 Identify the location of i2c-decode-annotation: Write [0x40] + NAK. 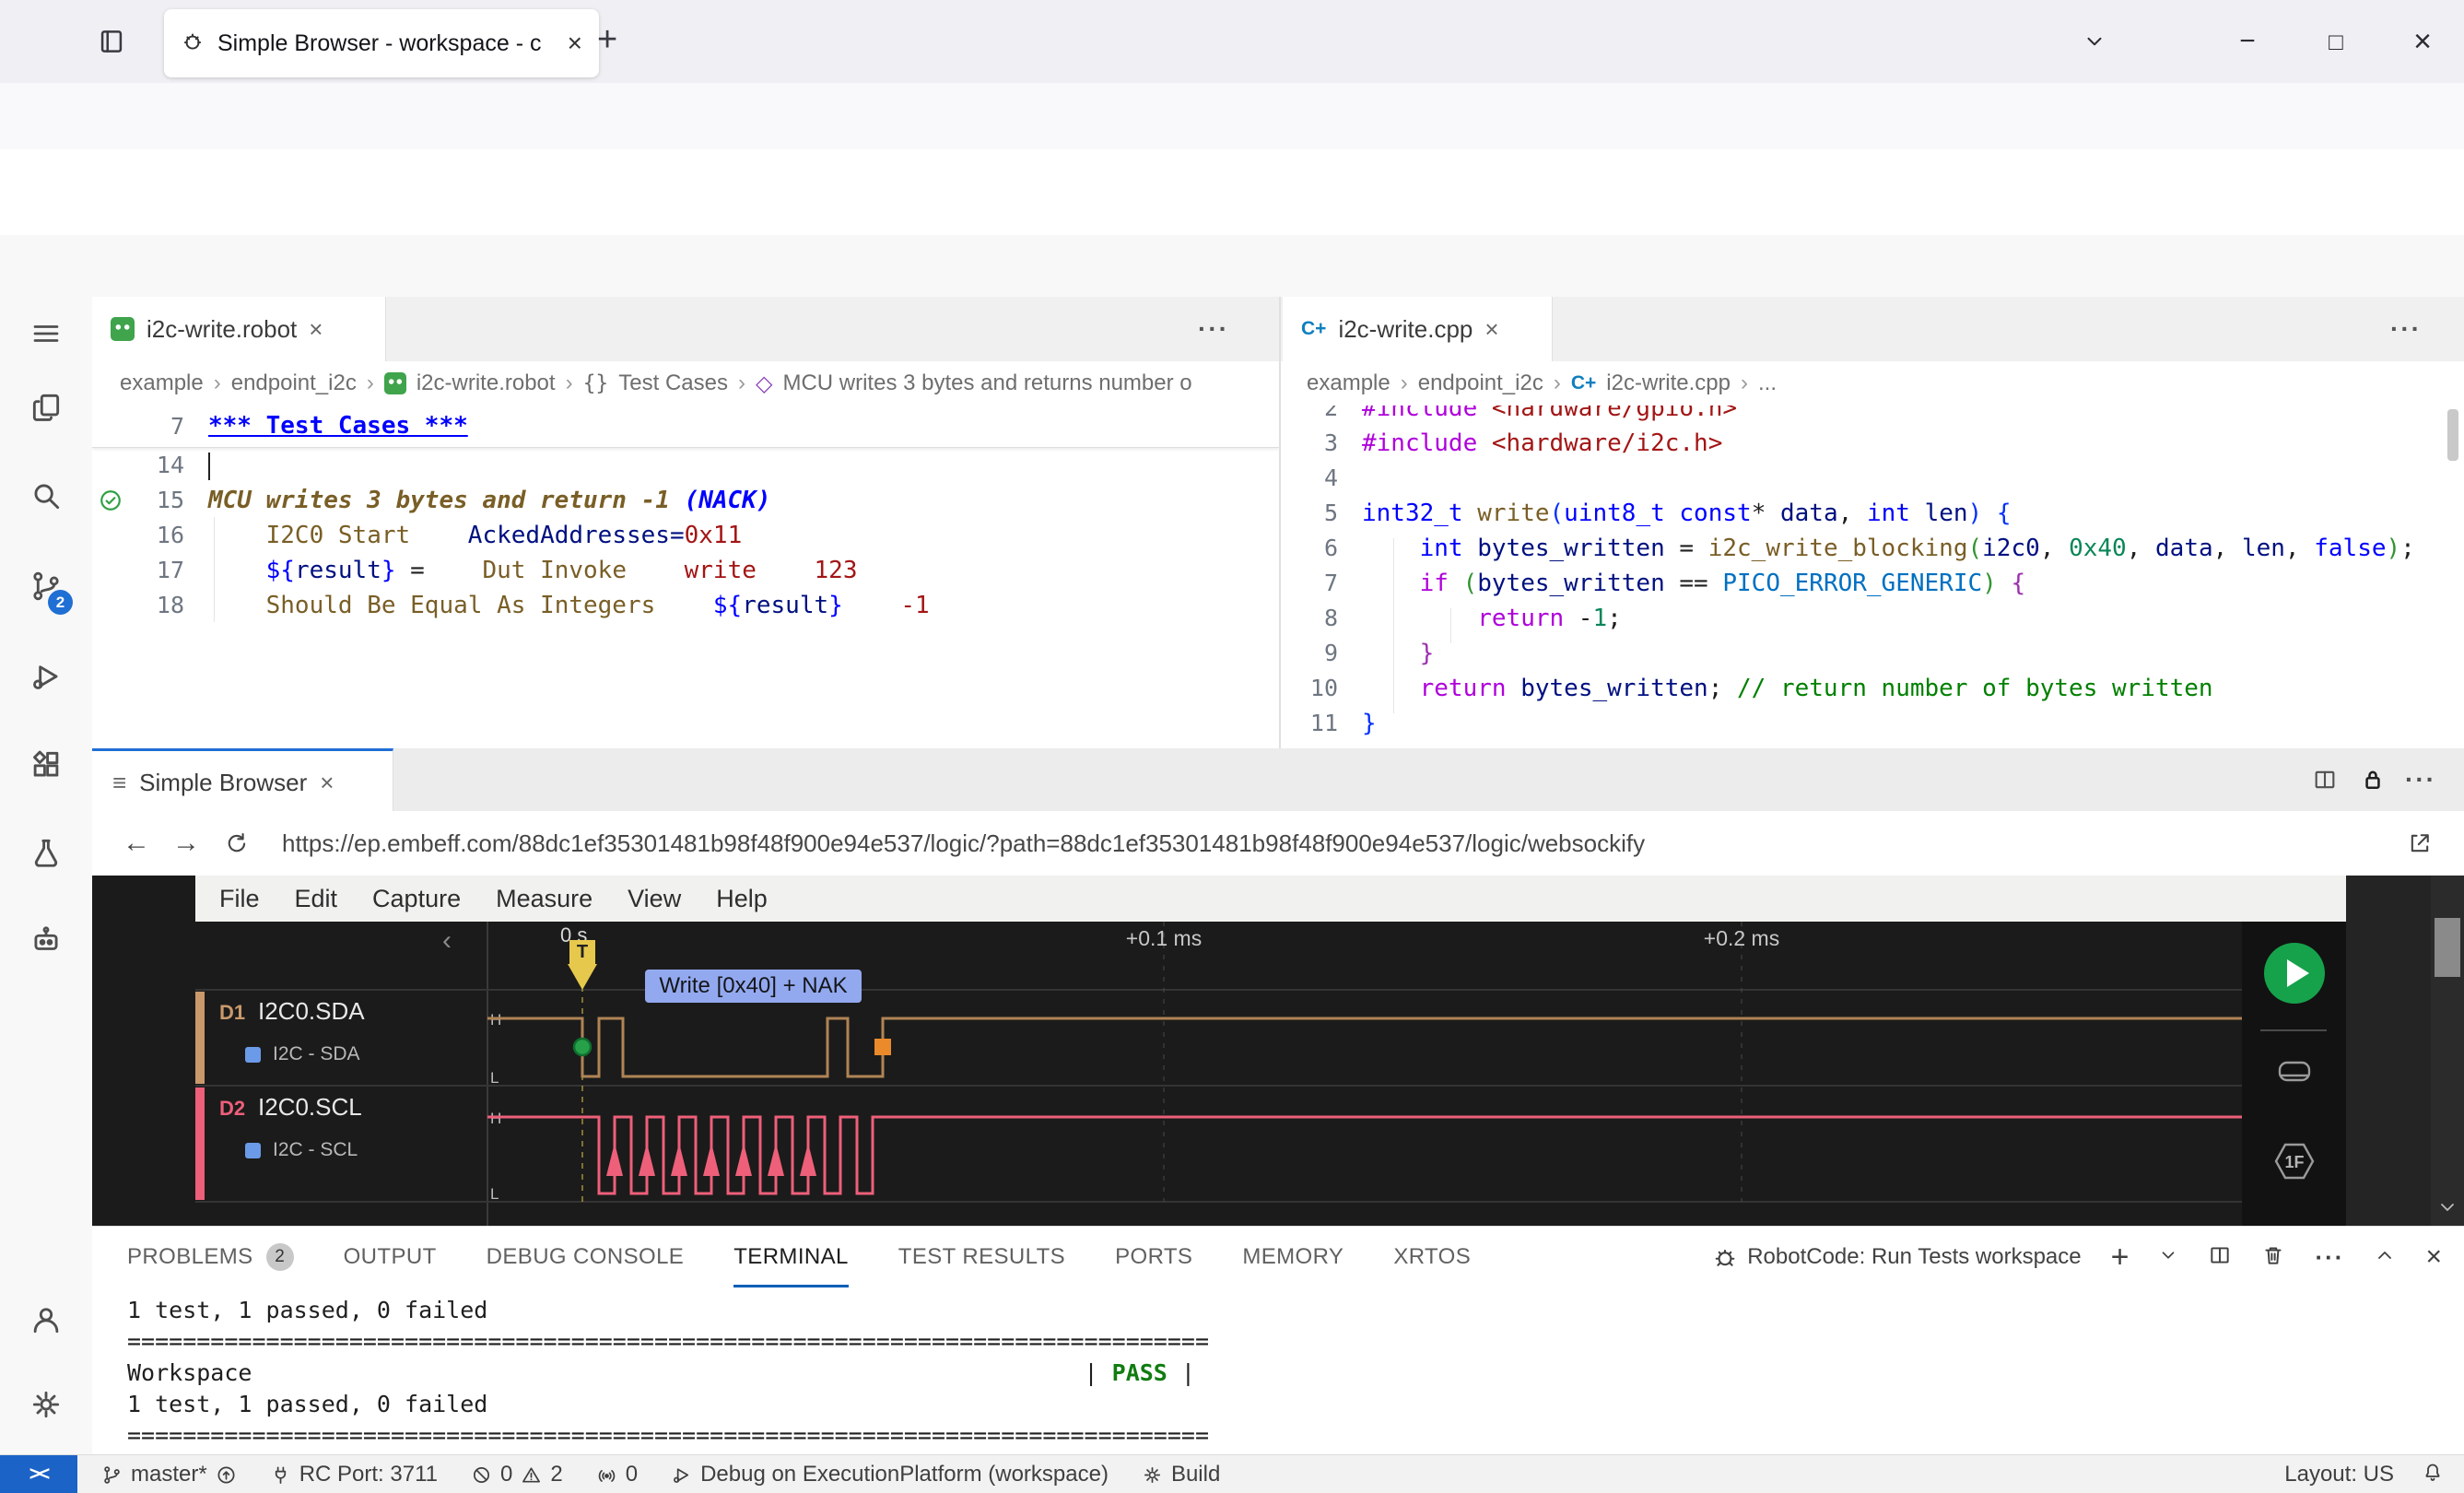
(753, 986).